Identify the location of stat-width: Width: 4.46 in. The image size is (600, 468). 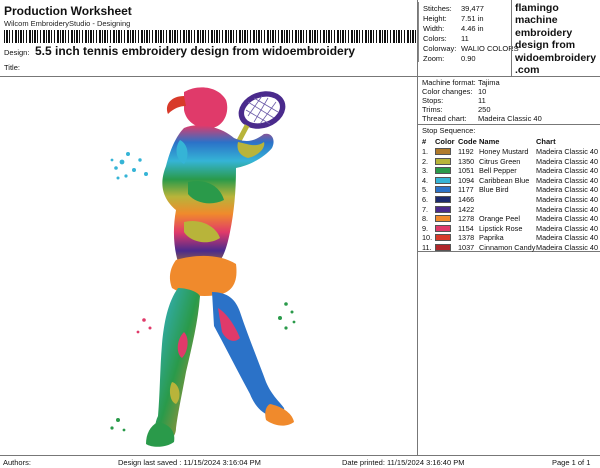
(453, 28).